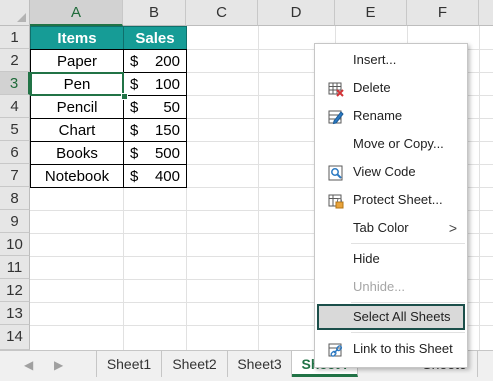  Describe the element at coordinates (77, 61) in the screenshot. I see `item-cell: Paper` at that location.